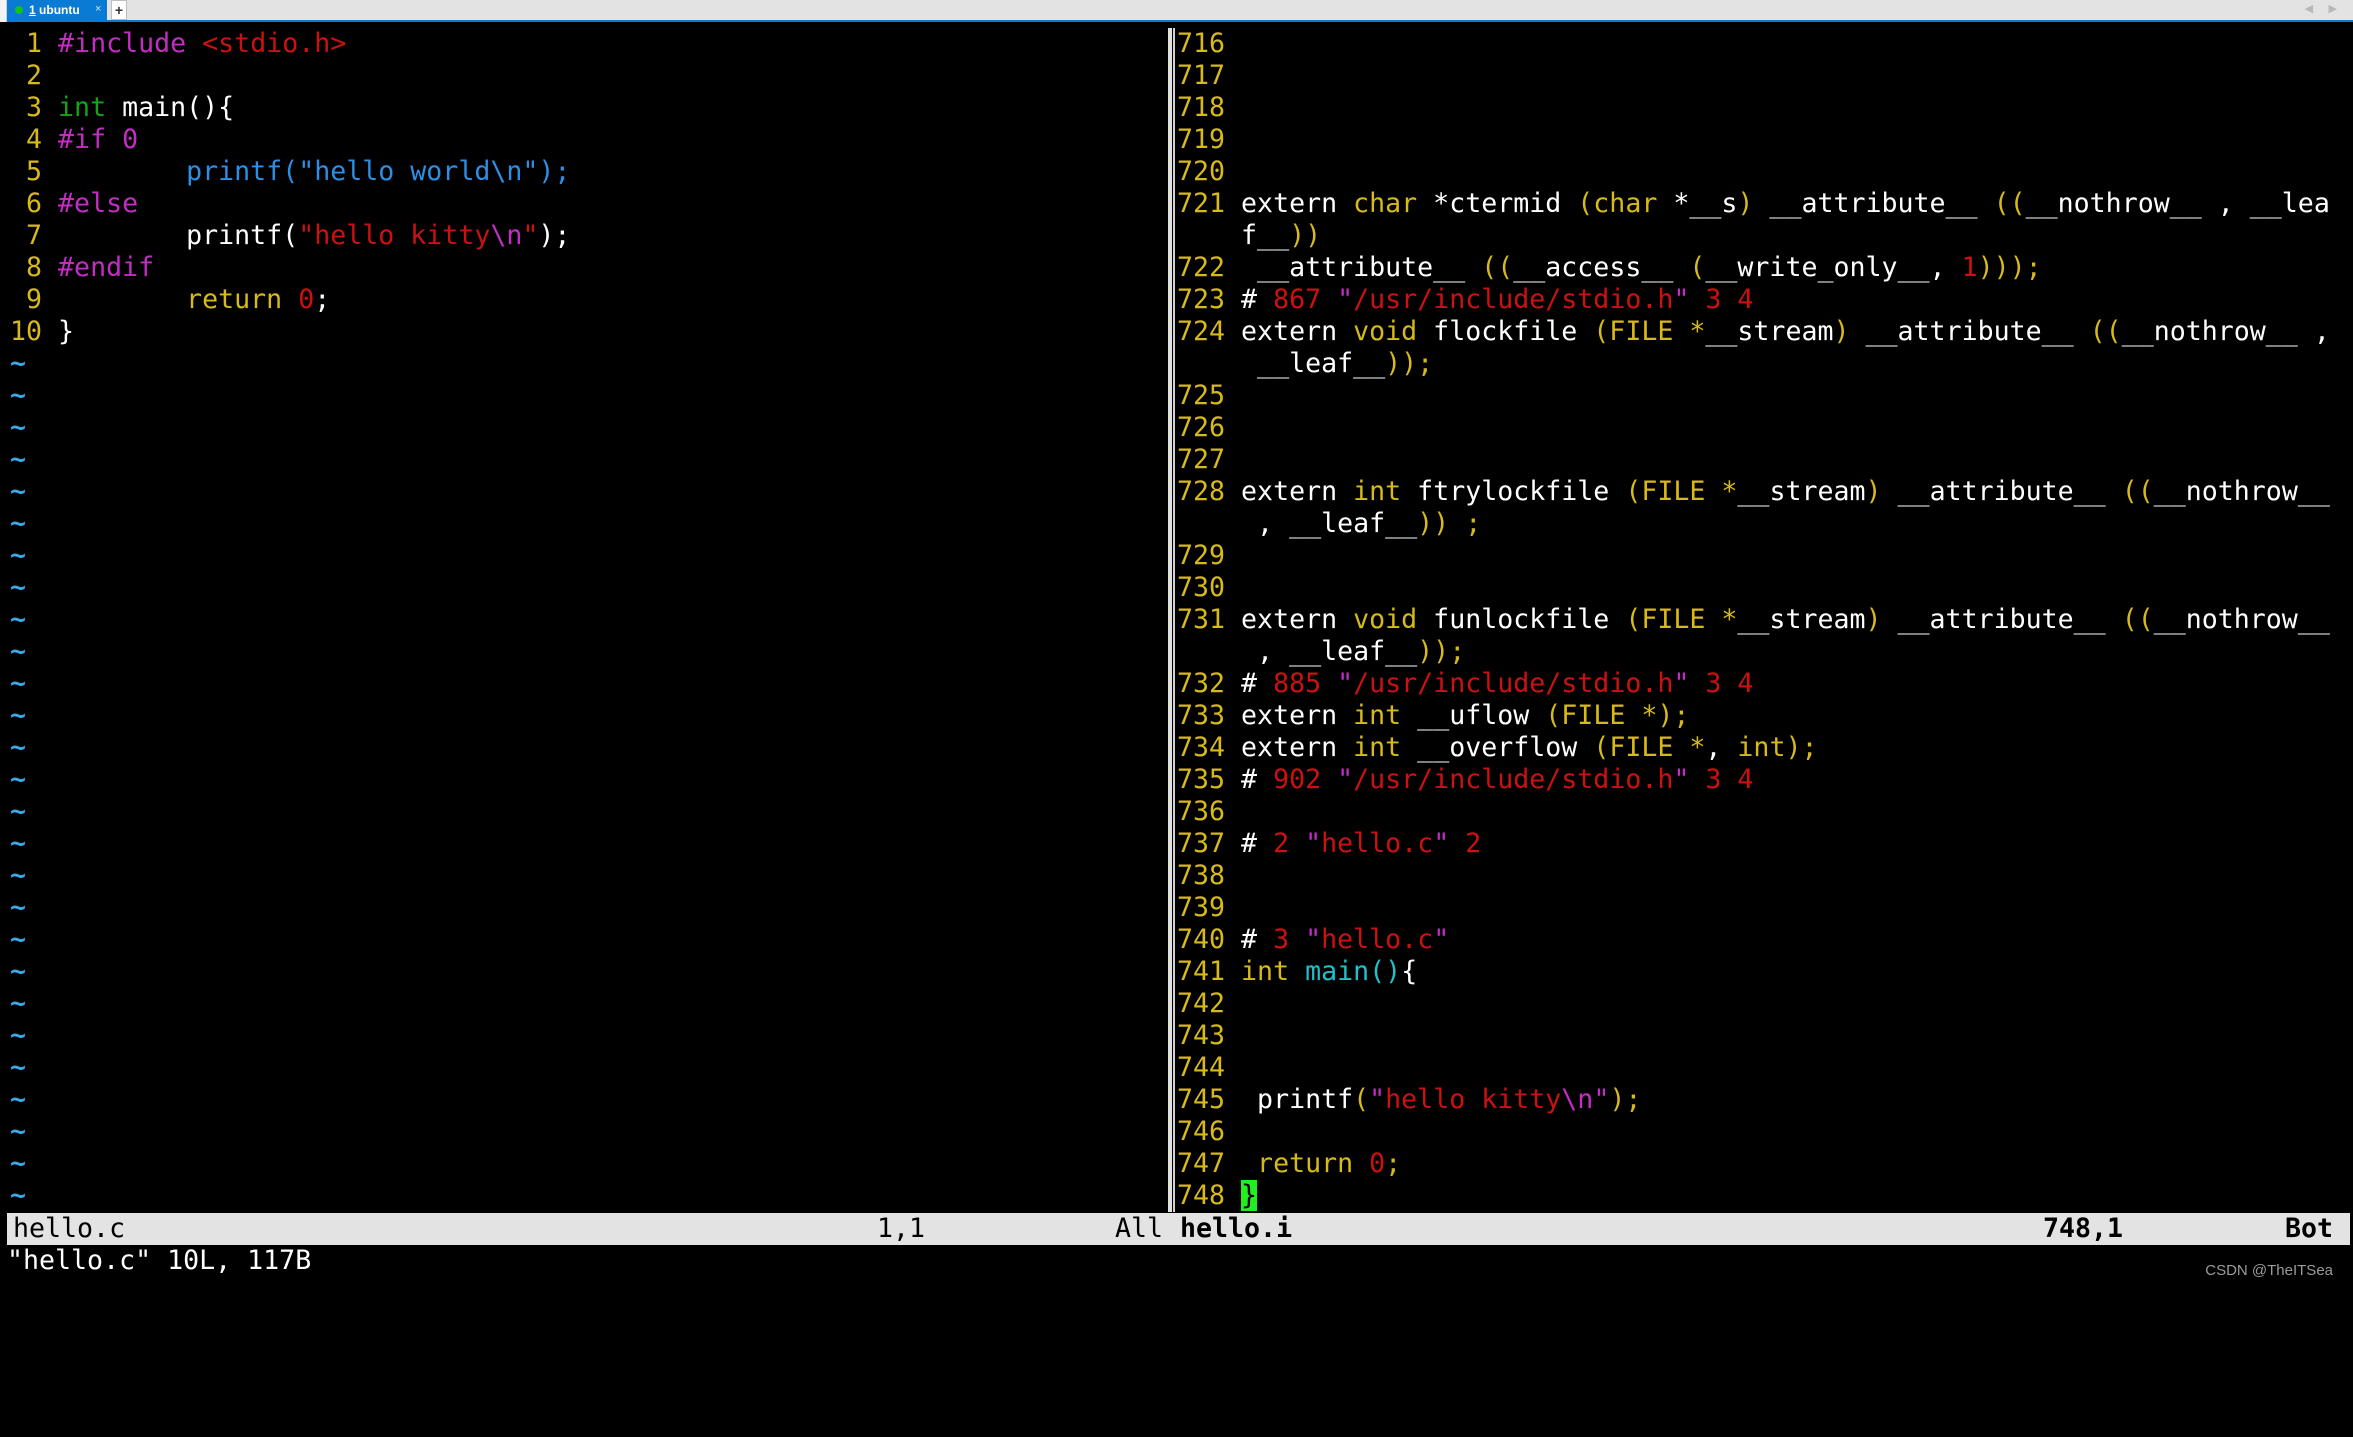 The height and width of the screenshot is (1437, 2353). What do you see at coordinates (1763, 556) in the screenshot?
I see `code-line: 729` at bounding box center [1763, 556].